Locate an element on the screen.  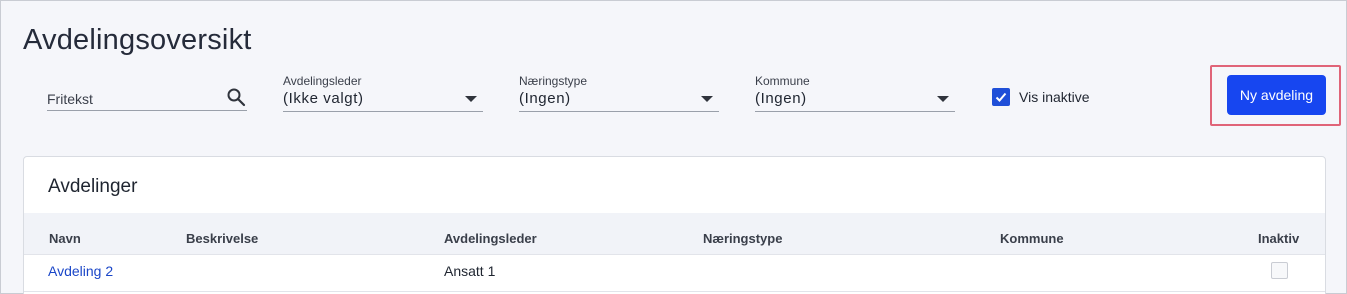
row-divider is located at coordinates (674, 291).